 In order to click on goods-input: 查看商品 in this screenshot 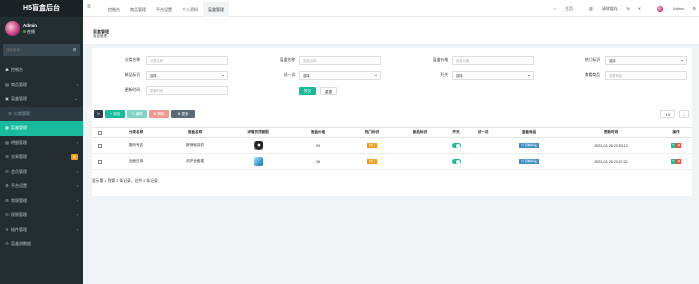, I will do `click(646, 75)`.